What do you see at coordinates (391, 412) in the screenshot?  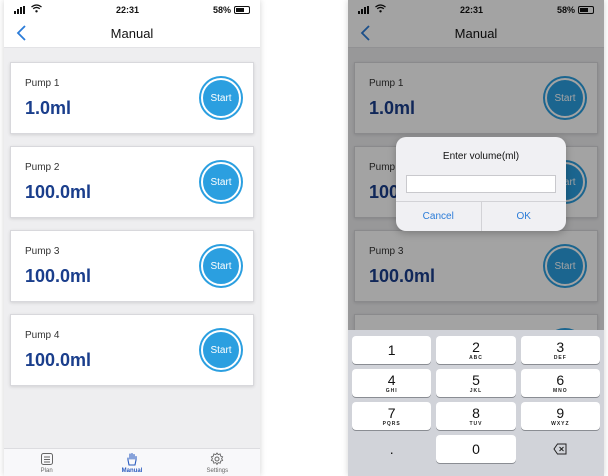 I see `key-digit: 7` at bounding box center [391, 412].